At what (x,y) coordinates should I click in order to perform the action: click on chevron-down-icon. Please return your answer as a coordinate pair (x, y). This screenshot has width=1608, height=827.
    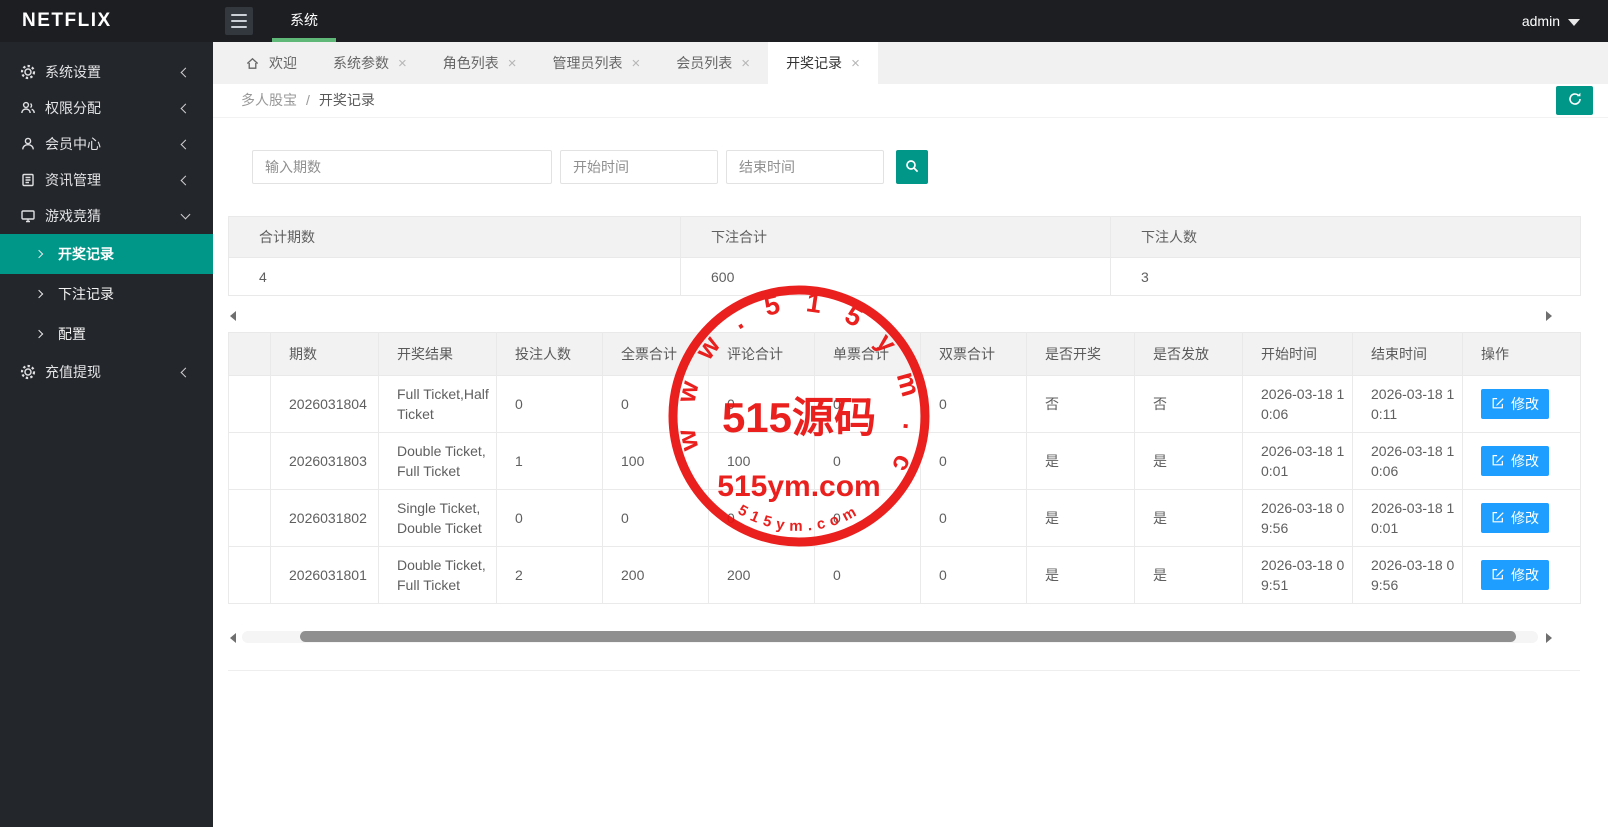
    Looking at the image, I should click on (185, 214).